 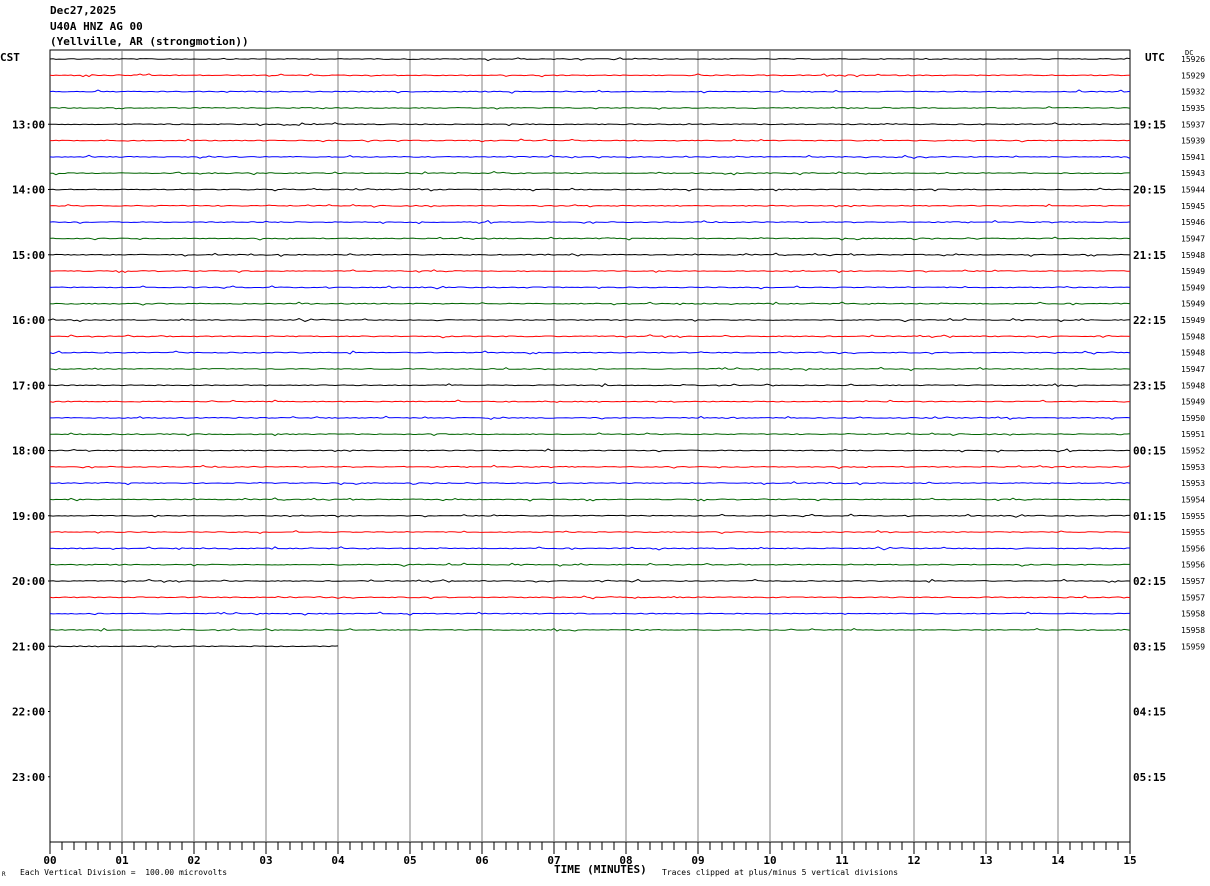 I want to click on x-tick-label: 09, so click(x=697, y=860).